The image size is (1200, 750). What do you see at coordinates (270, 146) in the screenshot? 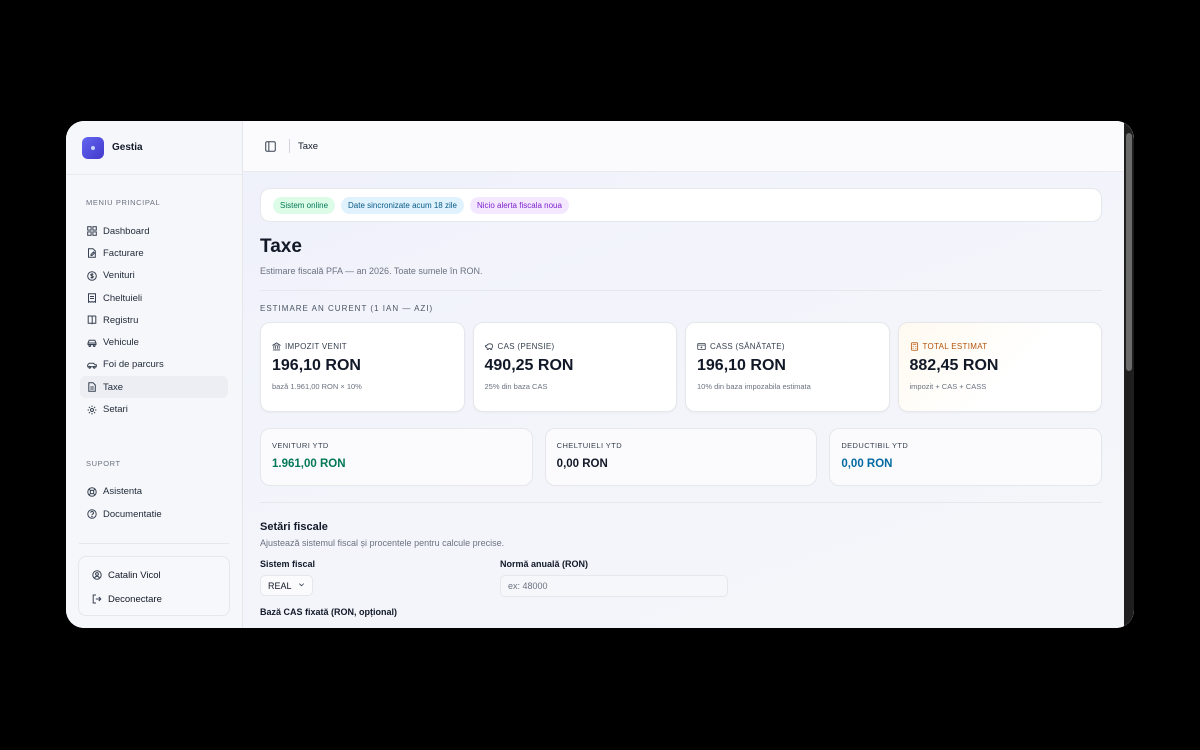
I see `sidebar-toggle-icon` at bounding box center [270, 146].